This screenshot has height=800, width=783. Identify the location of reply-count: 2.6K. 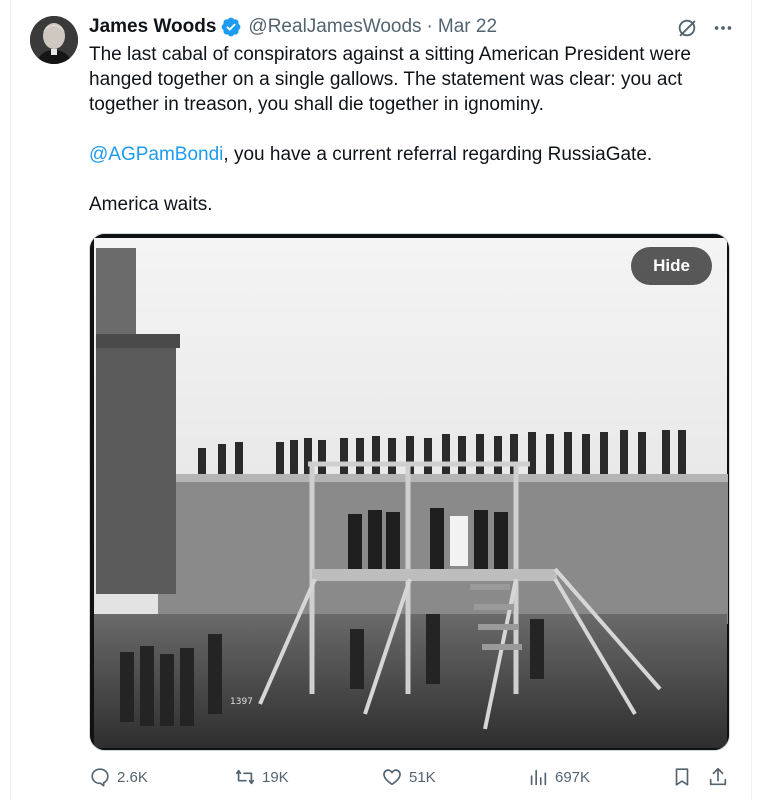
(132, 777).